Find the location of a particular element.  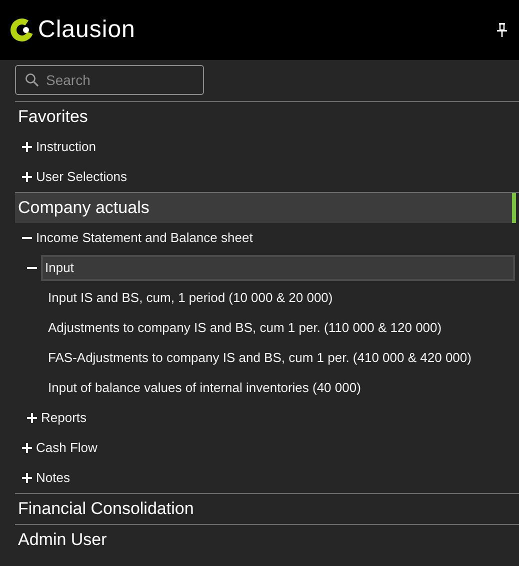

search-field: Search is located at coordinates (109, 80).